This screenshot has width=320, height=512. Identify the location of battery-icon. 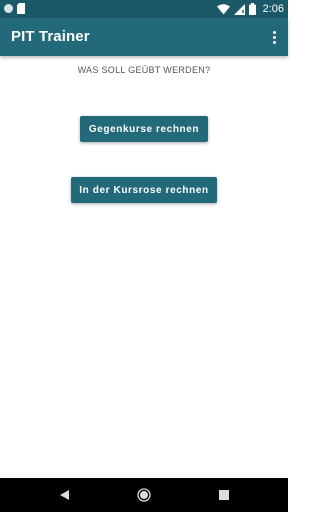
(252, 9).